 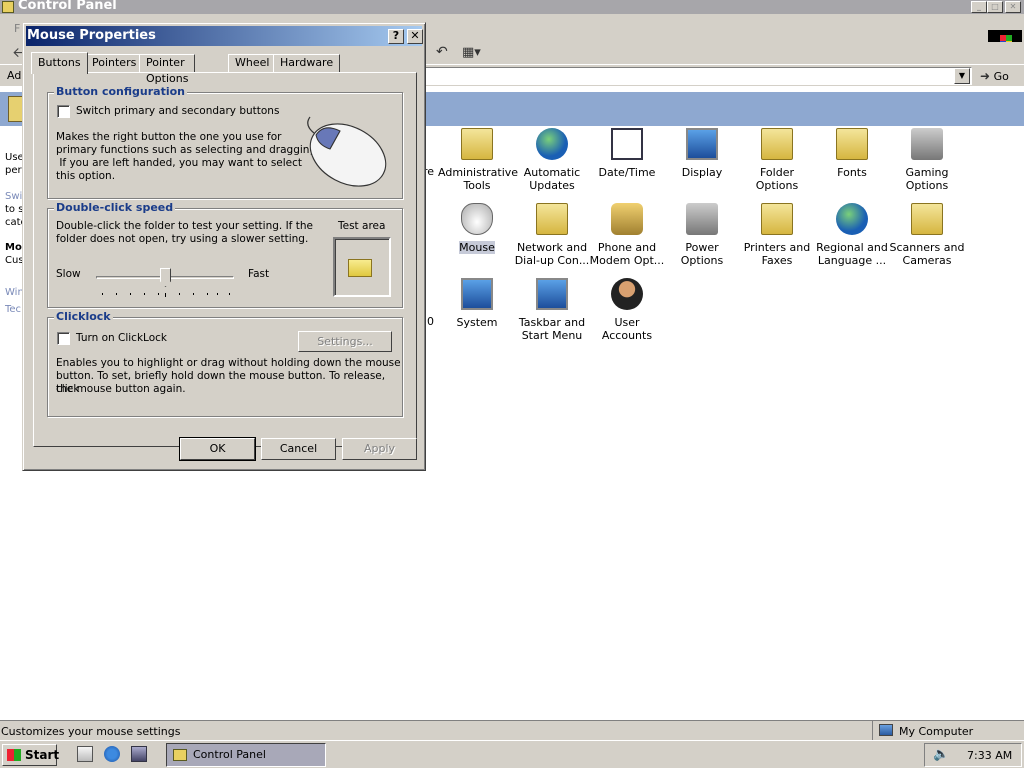 What do you see at coordinates (962, 76) in the screenshot?
I see `address-dropdown-button: ▼` at bounding box center [962, 76].